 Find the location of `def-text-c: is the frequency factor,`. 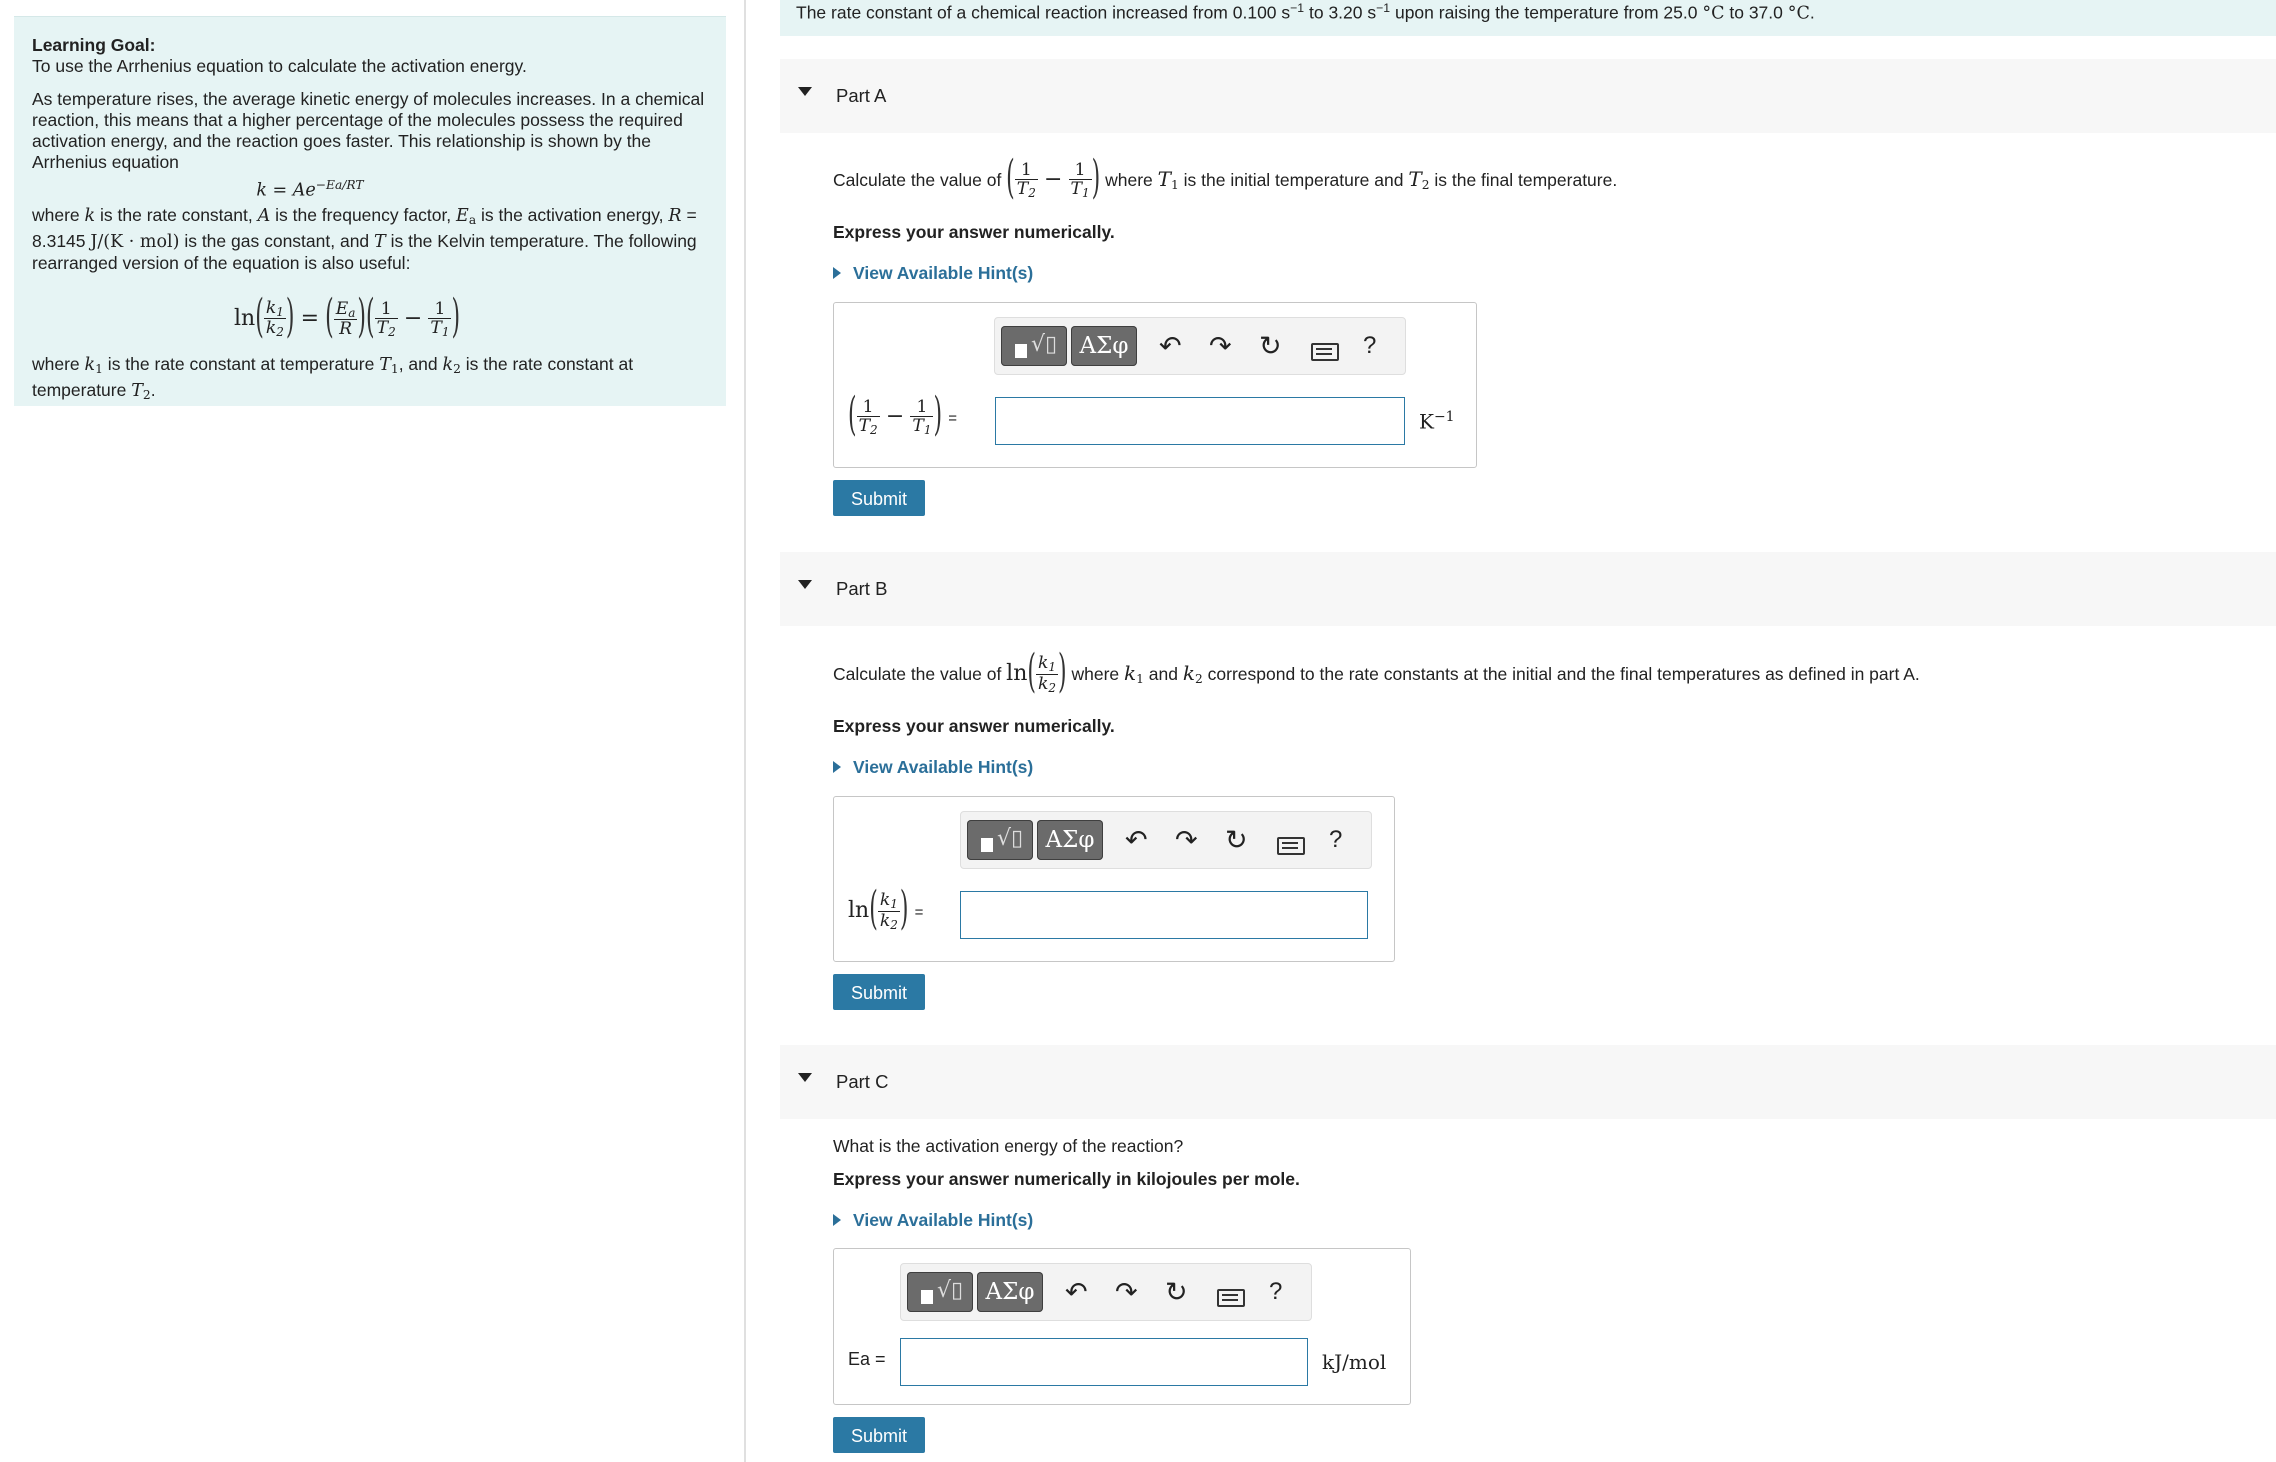

def-text-c: is the frequency factor, is located at coordinates (363, 214).